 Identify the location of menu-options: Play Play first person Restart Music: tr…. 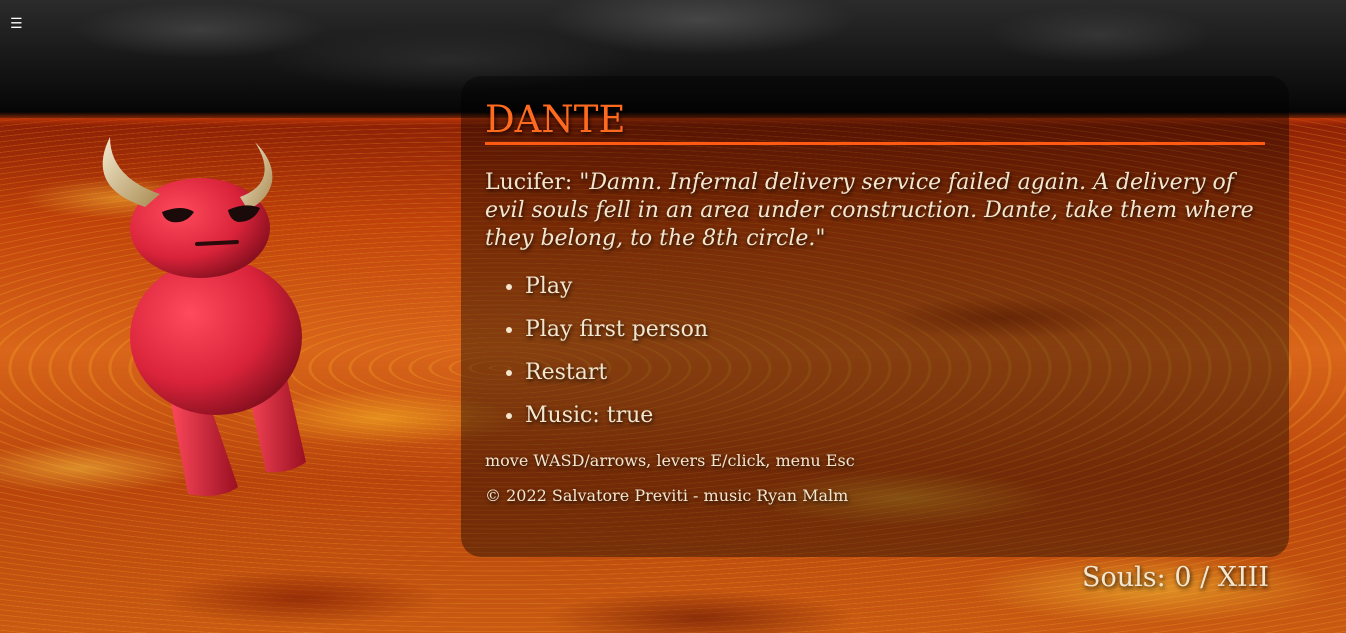
(875, 351).